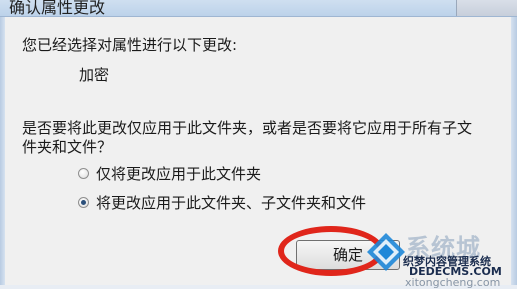  I want to click on close-button, so click(486, 8).